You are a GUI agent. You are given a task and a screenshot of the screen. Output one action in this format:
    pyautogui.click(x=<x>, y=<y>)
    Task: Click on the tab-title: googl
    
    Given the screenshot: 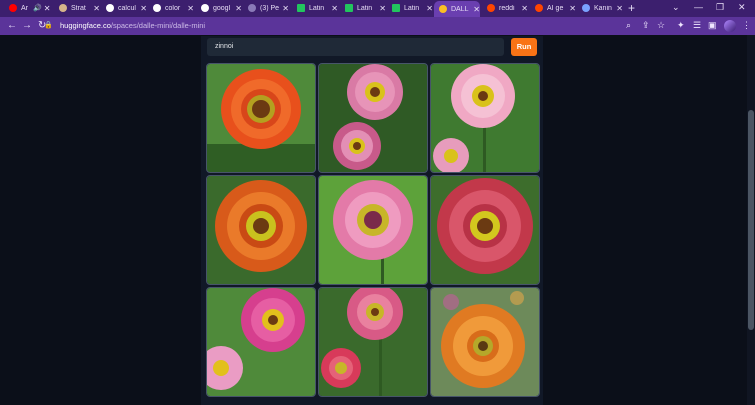 What is the action you would take?
    pyautogui.click(x=222, y=8)
    